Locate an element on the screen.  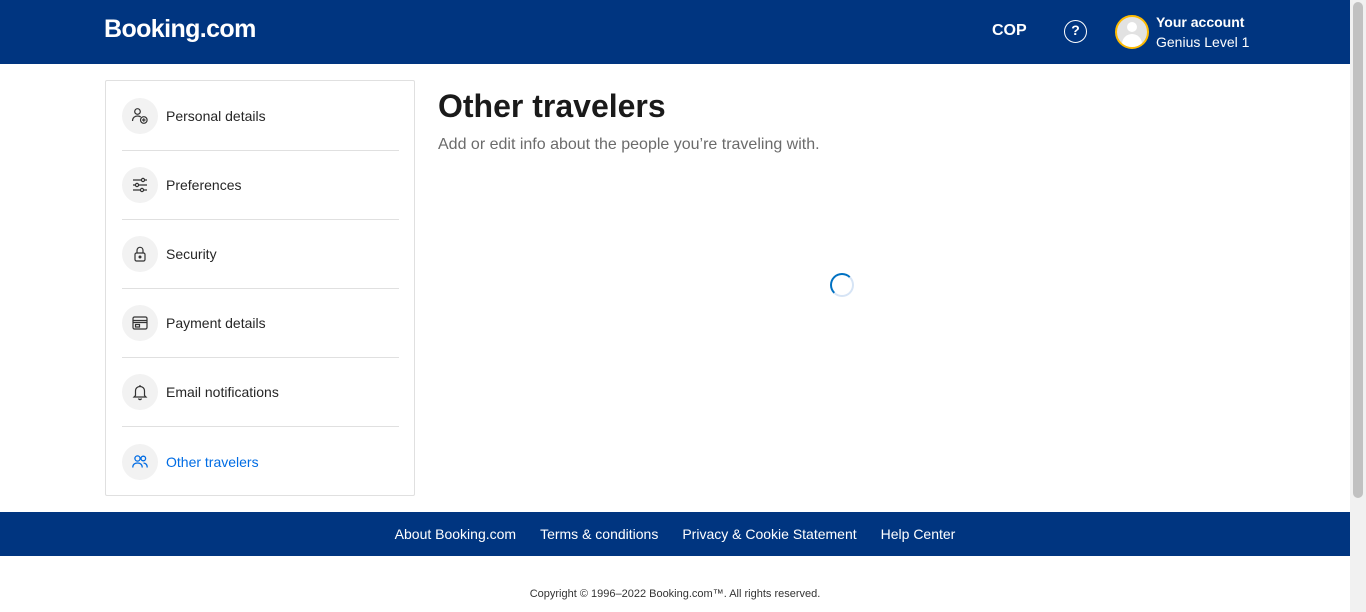
vertical-scrollbar is located at coordinates (1358, 306).